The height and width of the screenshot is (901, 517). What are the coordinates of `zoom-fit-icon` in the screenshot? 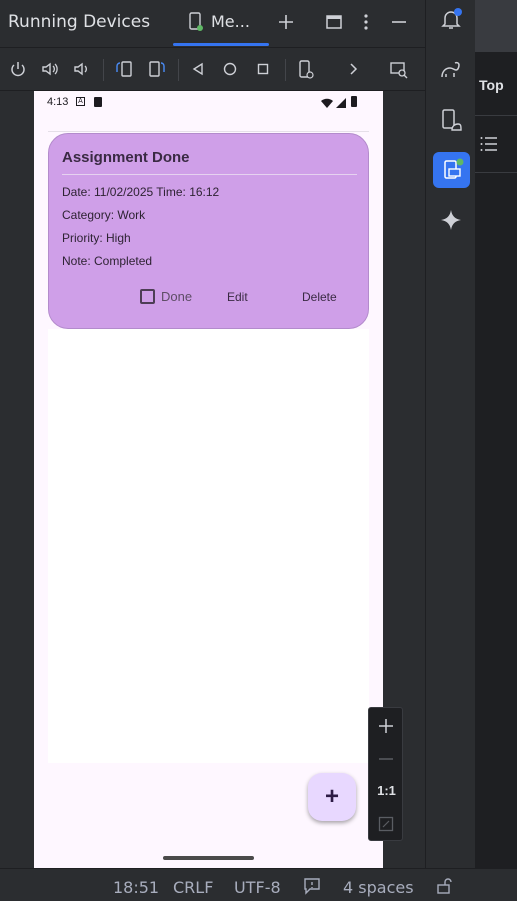 It's located at (386, 824).